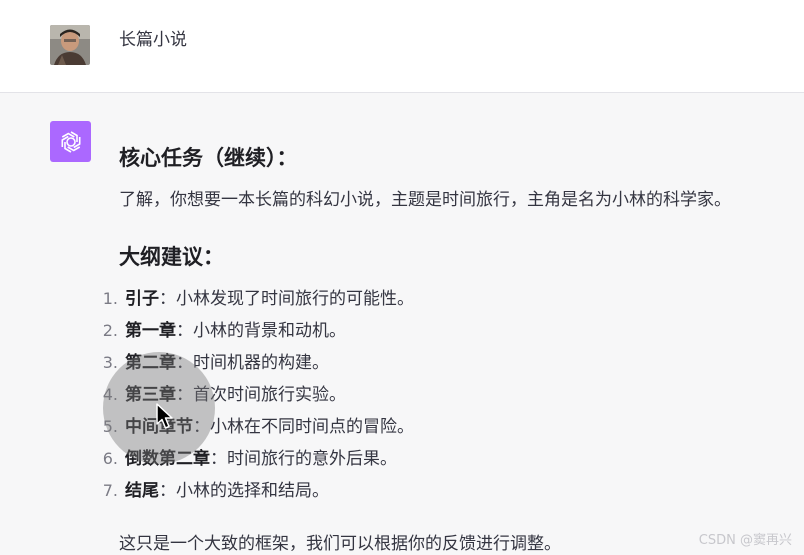  Describe the element at coordinates (380, 335) in the screenshot. I see `list-item: 2. 第一章：小林的背景和动机。` at that location.